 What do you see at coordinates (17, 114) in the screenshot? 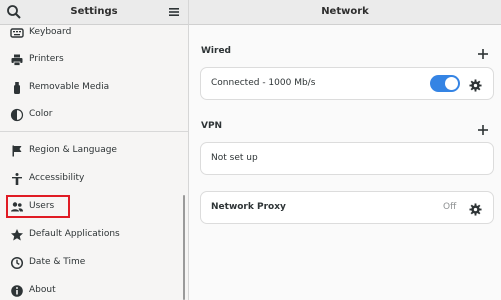
I see `color-icon` at bounding box center [17, 114].